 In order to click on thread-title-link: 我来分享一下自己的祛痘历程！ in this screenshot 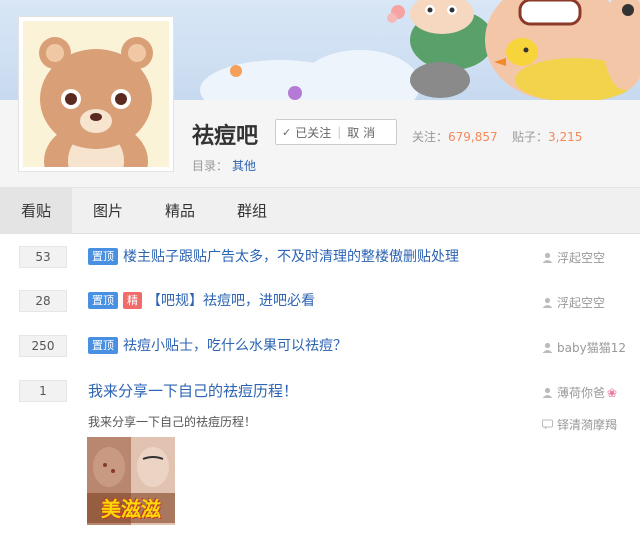, I will do `click(193, 390)`.